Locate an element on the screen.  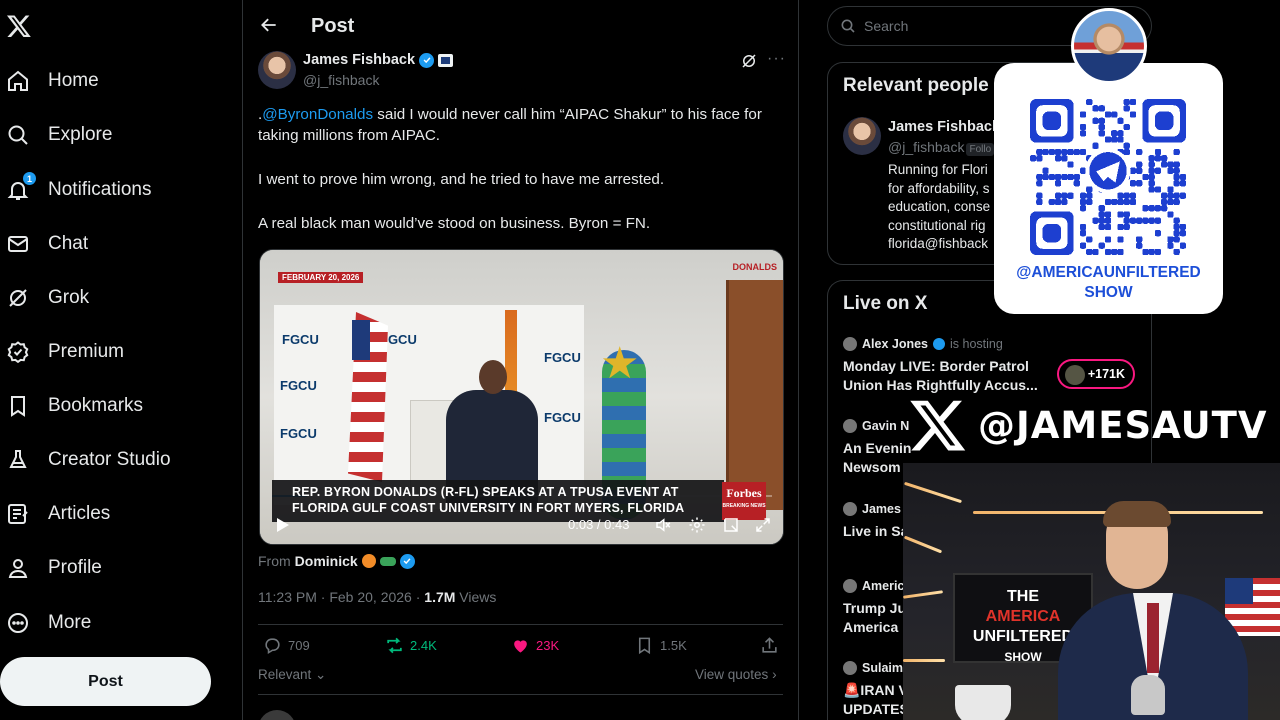
author-name-row: James Fishback is located at coordinates (378, 60).